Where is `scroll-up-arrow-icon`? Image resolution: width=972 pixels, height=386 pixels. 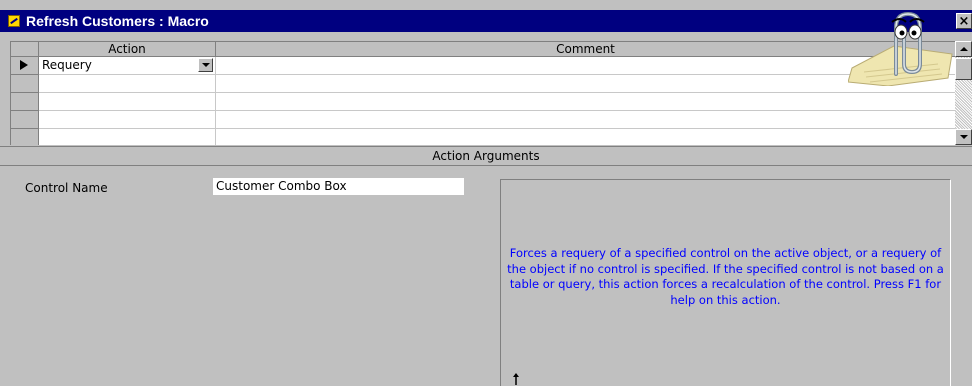
scroll-up-arrow-icon is located at coordinates (963, 49).